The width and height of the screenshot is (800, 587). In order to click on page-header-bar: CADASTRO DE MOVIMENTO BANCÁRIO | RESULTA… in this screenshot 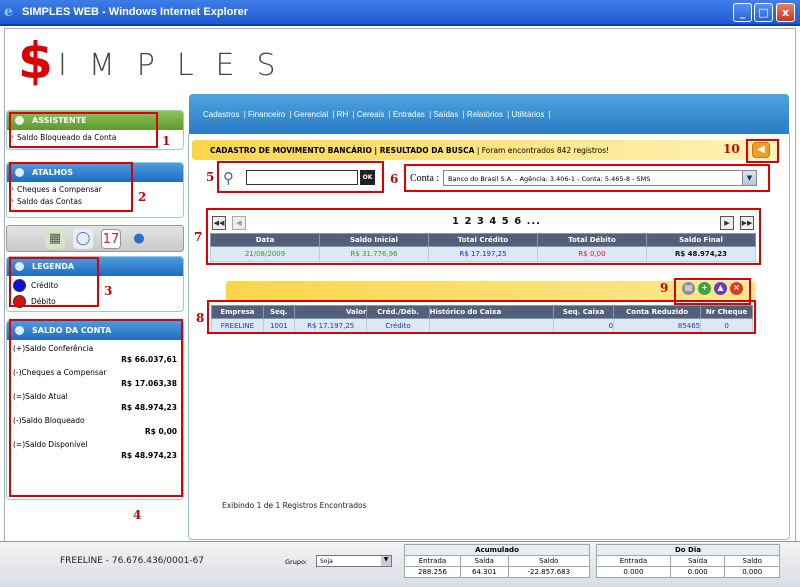, I will do `click(486, 150)`.